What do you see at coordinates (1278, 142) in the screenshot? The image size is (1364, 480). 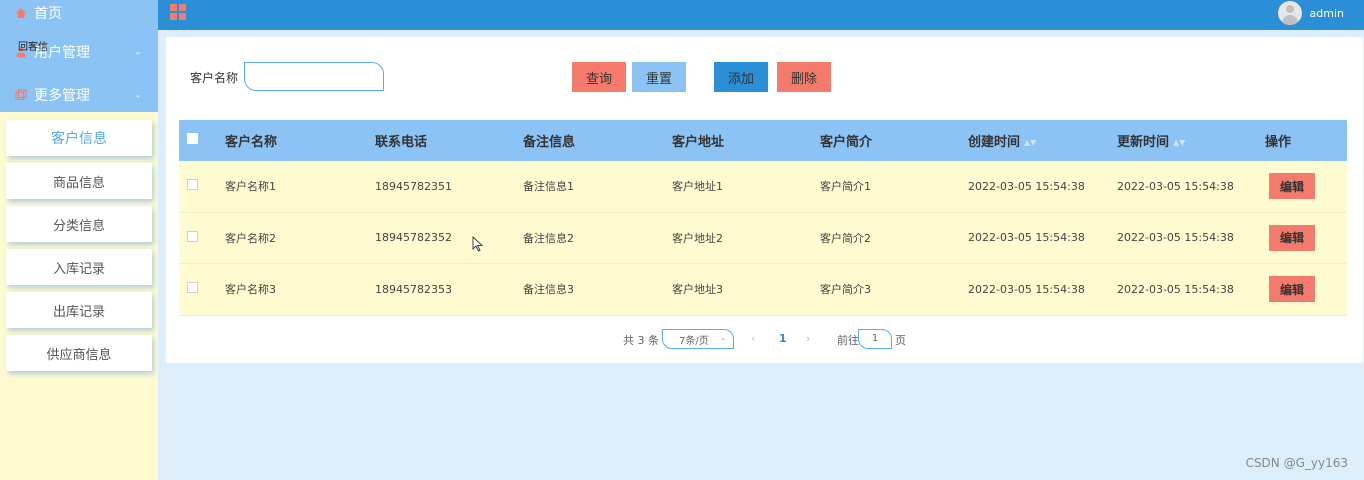 I see `header-actions: 操作` at bounding box center [1278, 142].